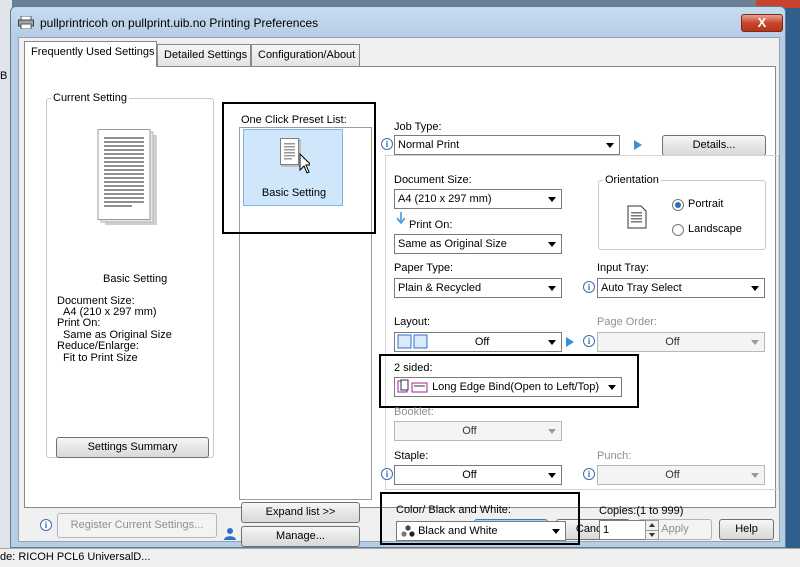 The image size is (800, 567). What do you see at coordinates (507, 145) in the screenshot?
I see `job-type-select: Normal Print` at bounding box center [507, 145].